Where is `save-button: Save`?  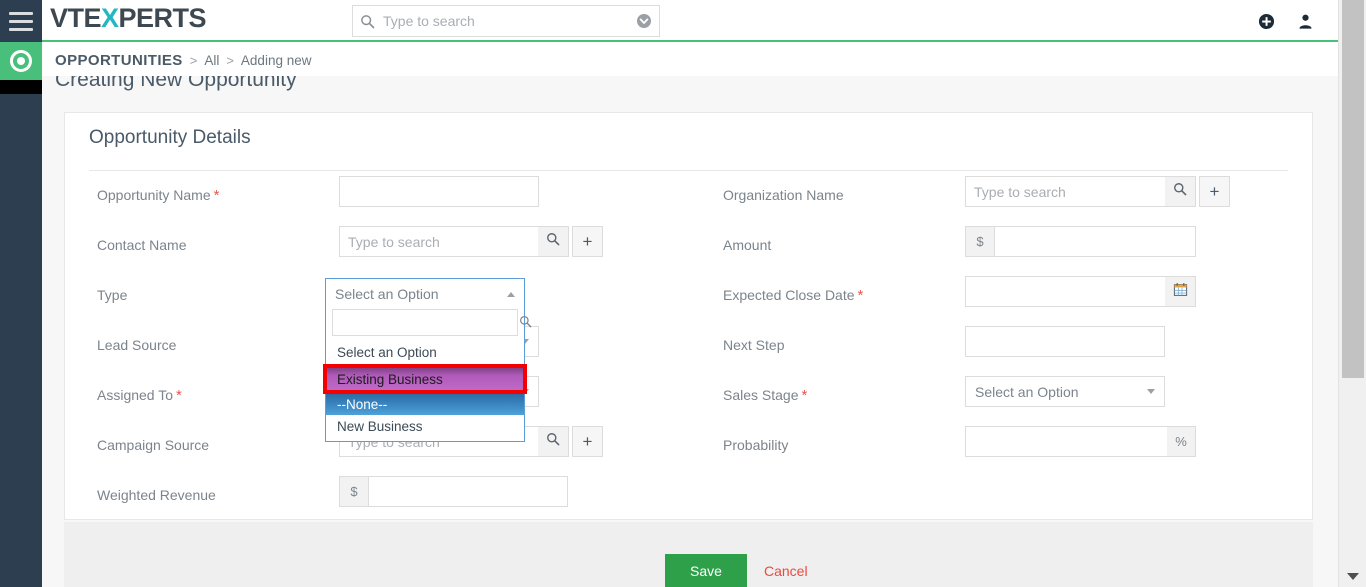
save-button: Save is located at coordinates (706, 570).